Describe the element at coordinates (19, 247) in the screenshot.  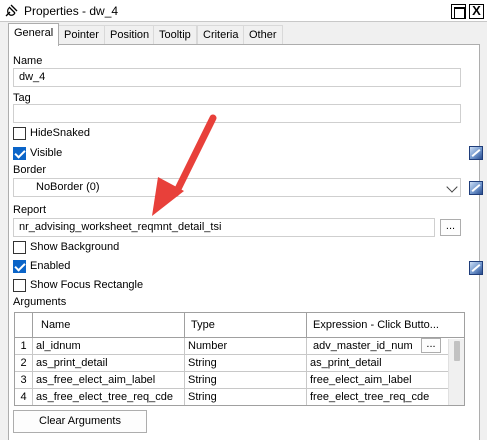
I see `show-background-checkbox` at that location.